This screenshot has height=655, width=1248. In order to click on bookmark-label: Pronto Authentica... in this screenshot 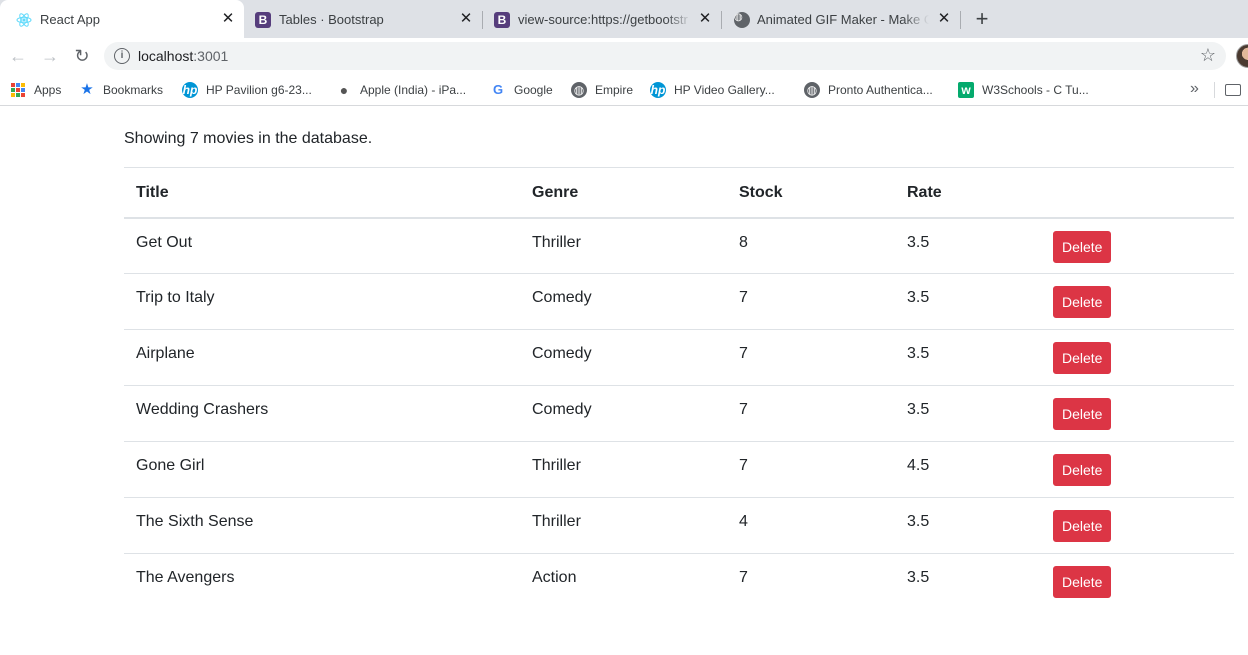, I will do `click(880, 90)`.